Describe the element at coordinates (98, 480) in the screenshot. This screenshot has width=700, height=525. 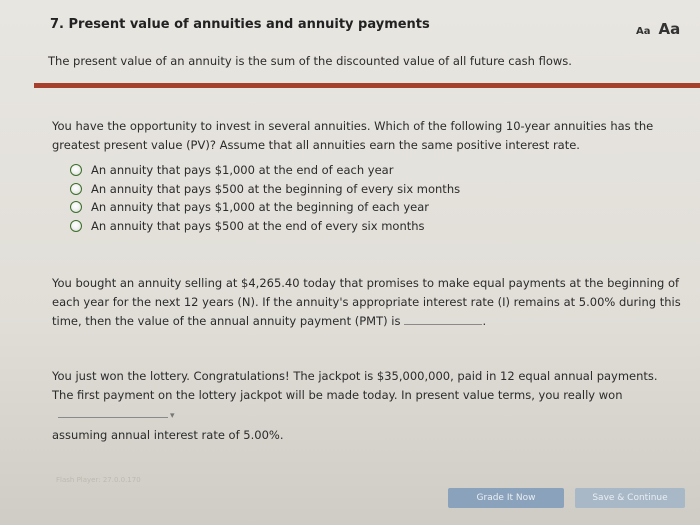
I see `flash-player-version: Flash Player: 27.0.0.170` at that location.